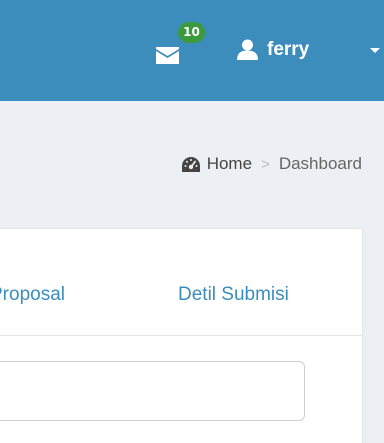  What do you see at coordinates (247, 49) in the screenshot?
I see `user-icon` at bounding box center [247, 49].